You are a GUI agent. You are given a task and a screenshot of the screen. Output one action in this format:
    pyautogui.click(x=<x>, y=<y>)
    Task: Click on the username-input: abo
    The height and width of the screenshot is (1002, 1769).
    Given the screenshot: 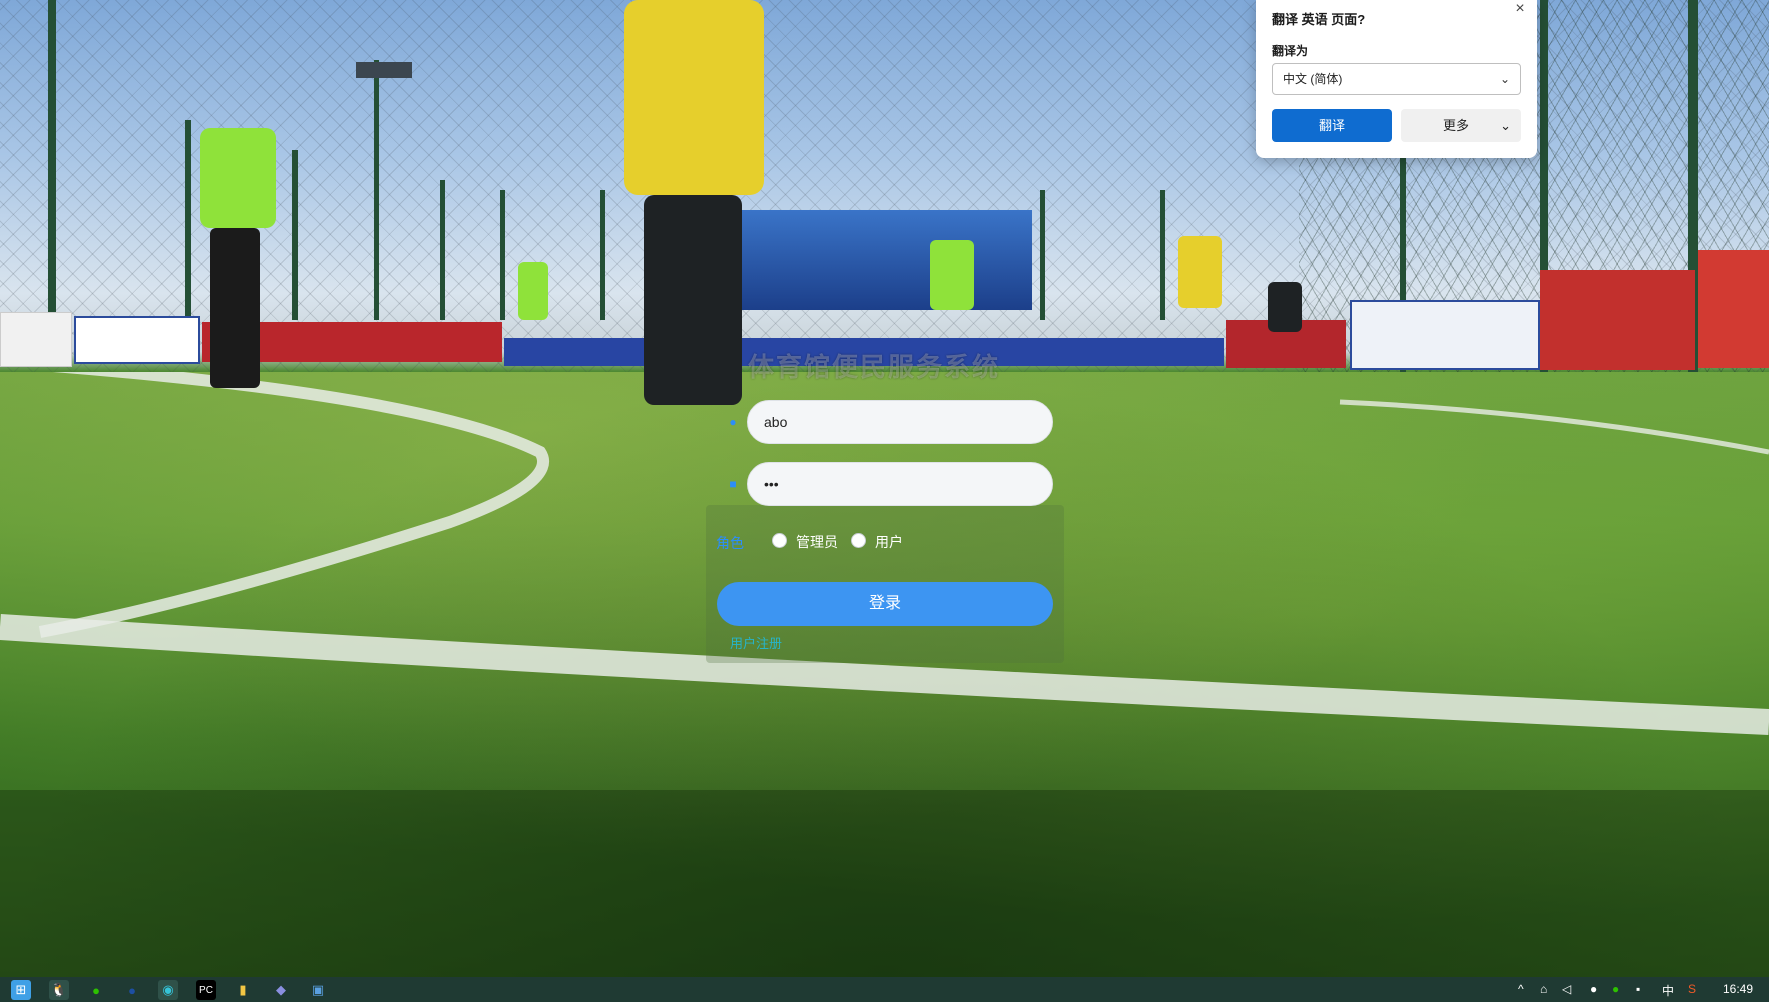 What is the action you would take?
    pyautogui.click(x=900, y=422)
    